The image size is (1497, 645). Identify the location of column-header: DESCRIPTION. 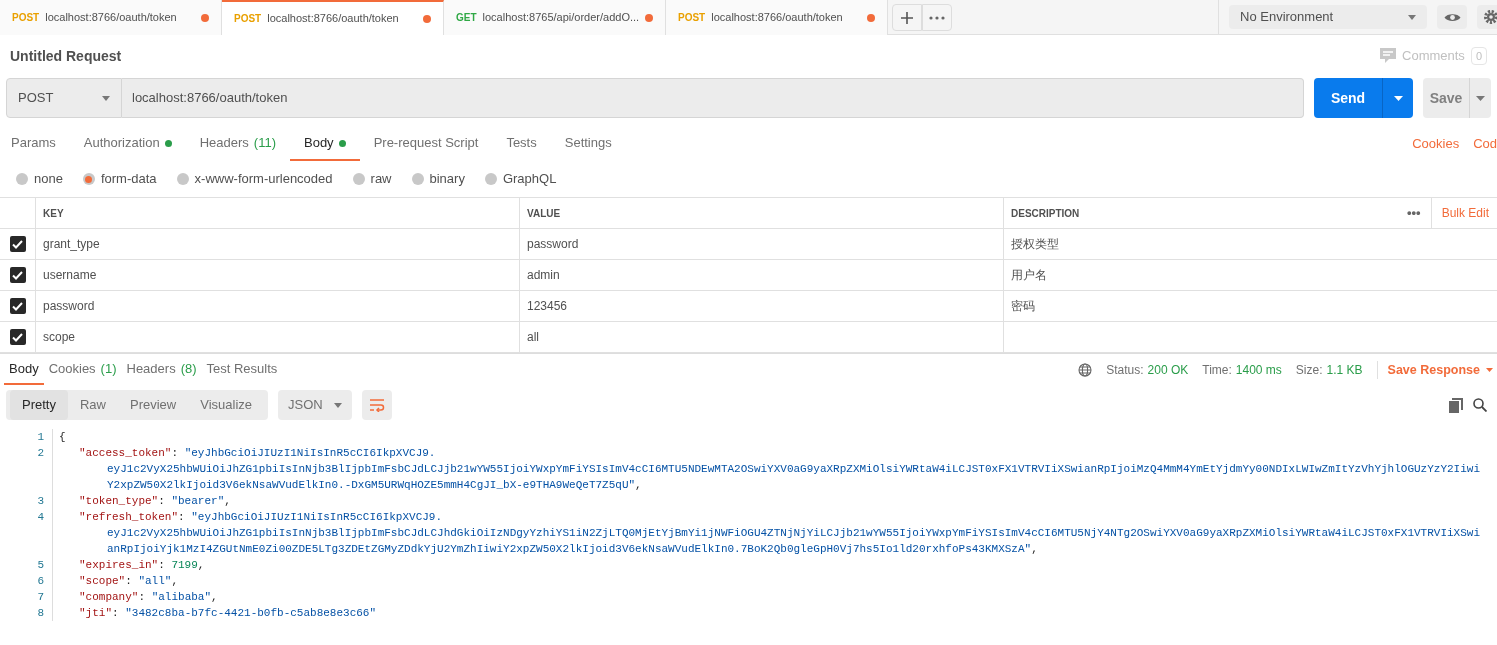
(1045, 213).